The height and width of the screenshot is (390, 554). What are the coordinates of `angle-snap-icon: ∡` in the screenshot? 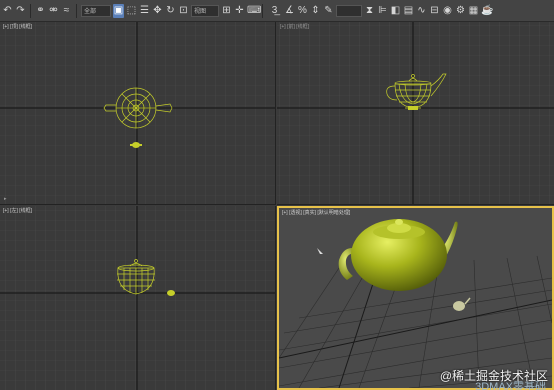 It's located at (289, 11).